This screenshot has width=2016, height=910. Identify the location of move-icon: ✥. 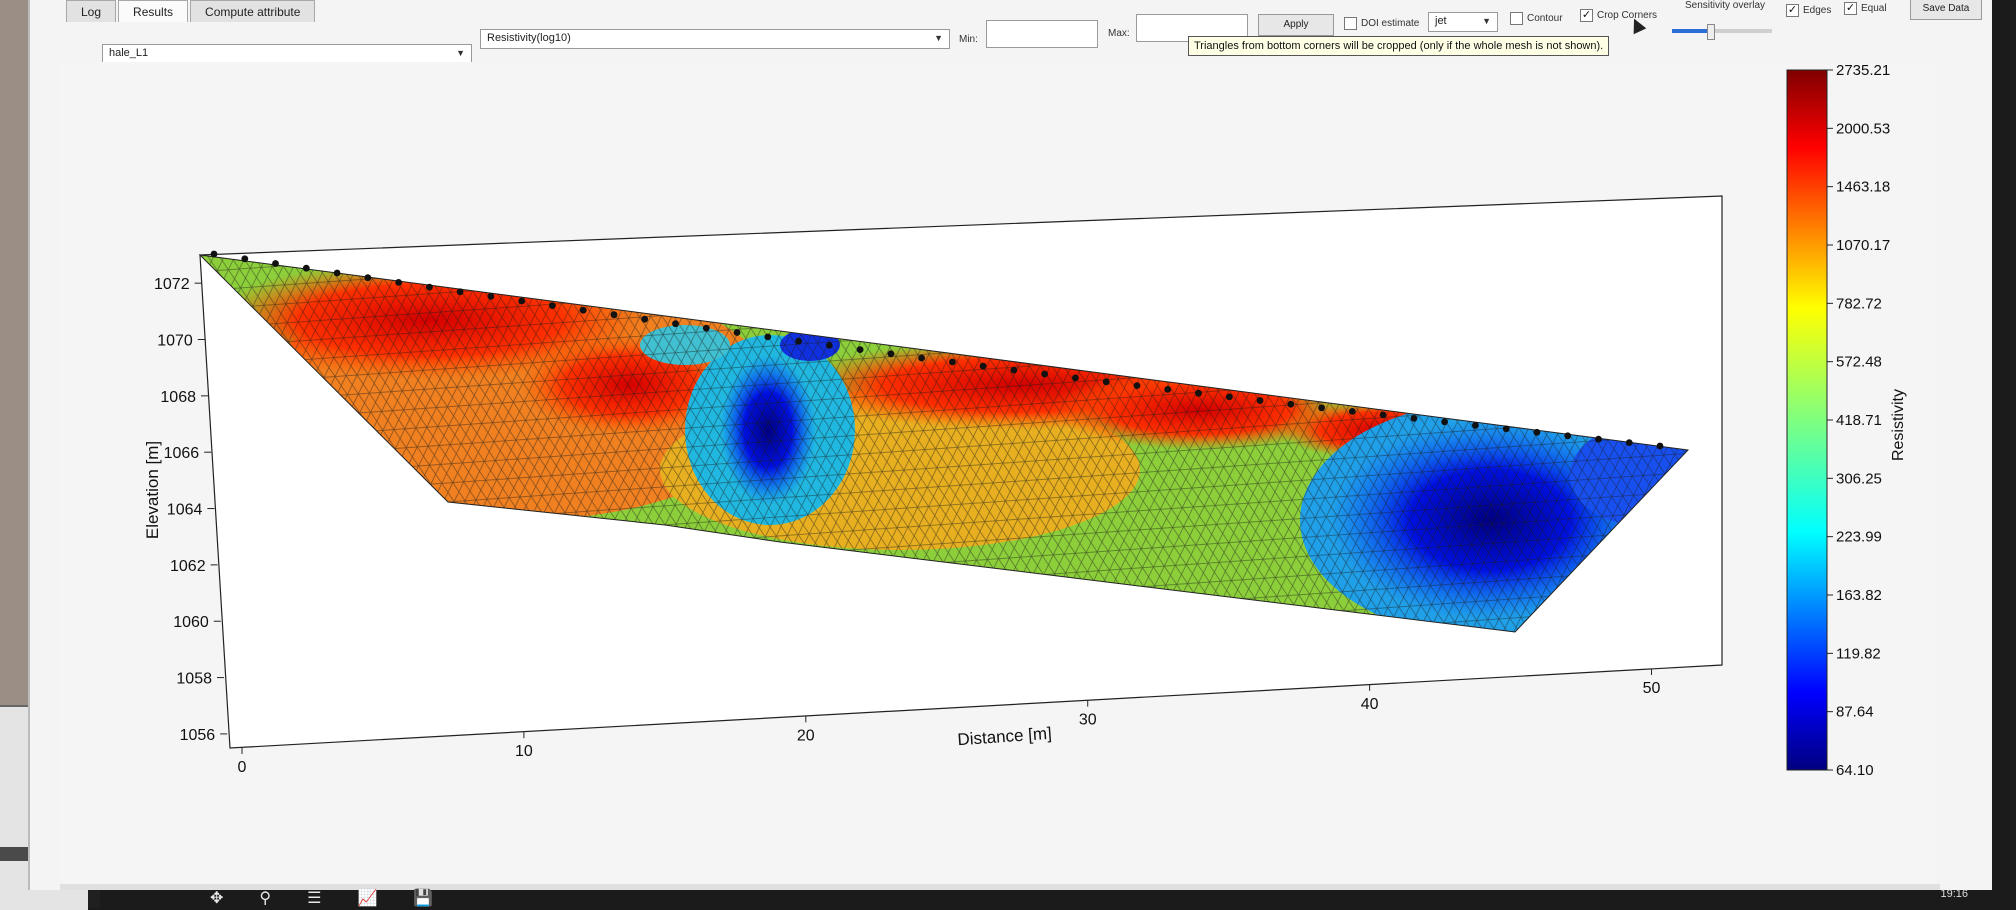
(216, 898).